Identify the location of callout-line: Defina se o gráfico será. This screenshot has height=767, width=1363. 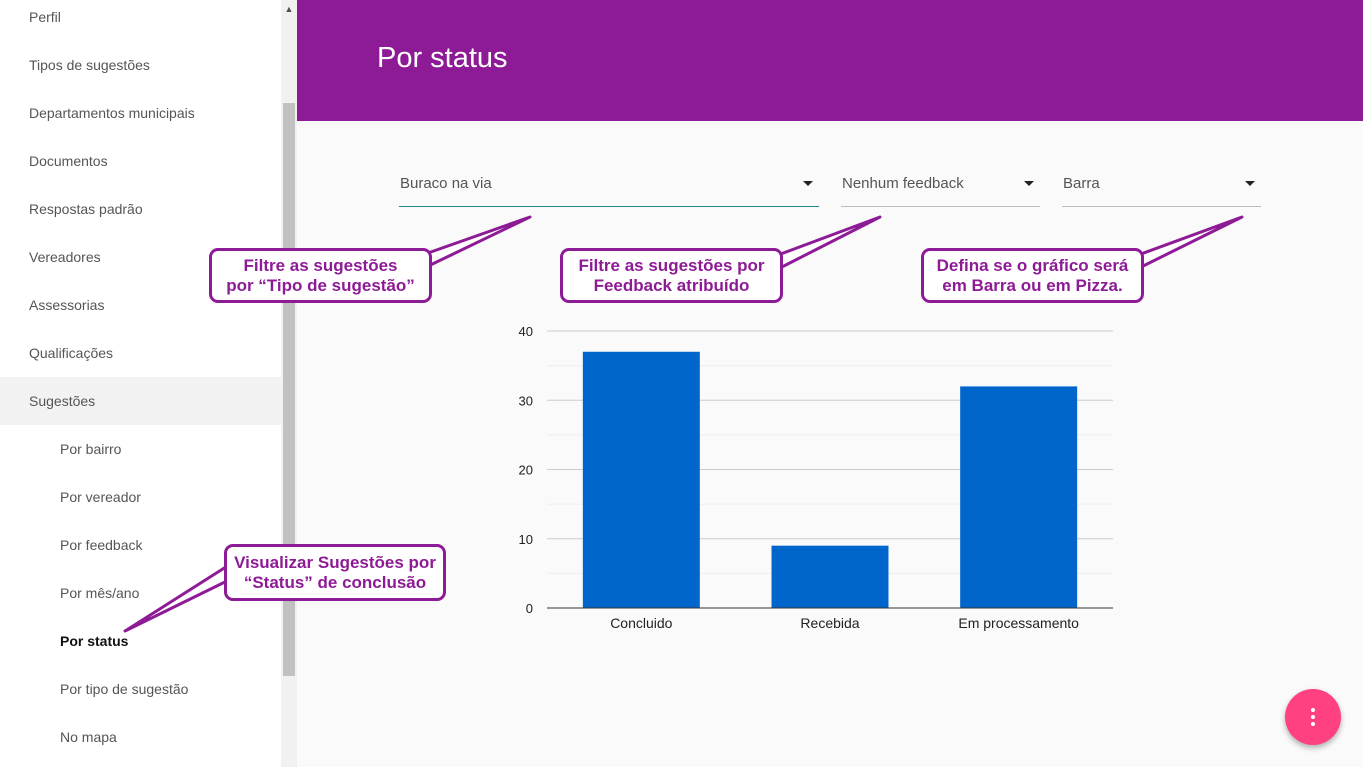
(1032, 265).